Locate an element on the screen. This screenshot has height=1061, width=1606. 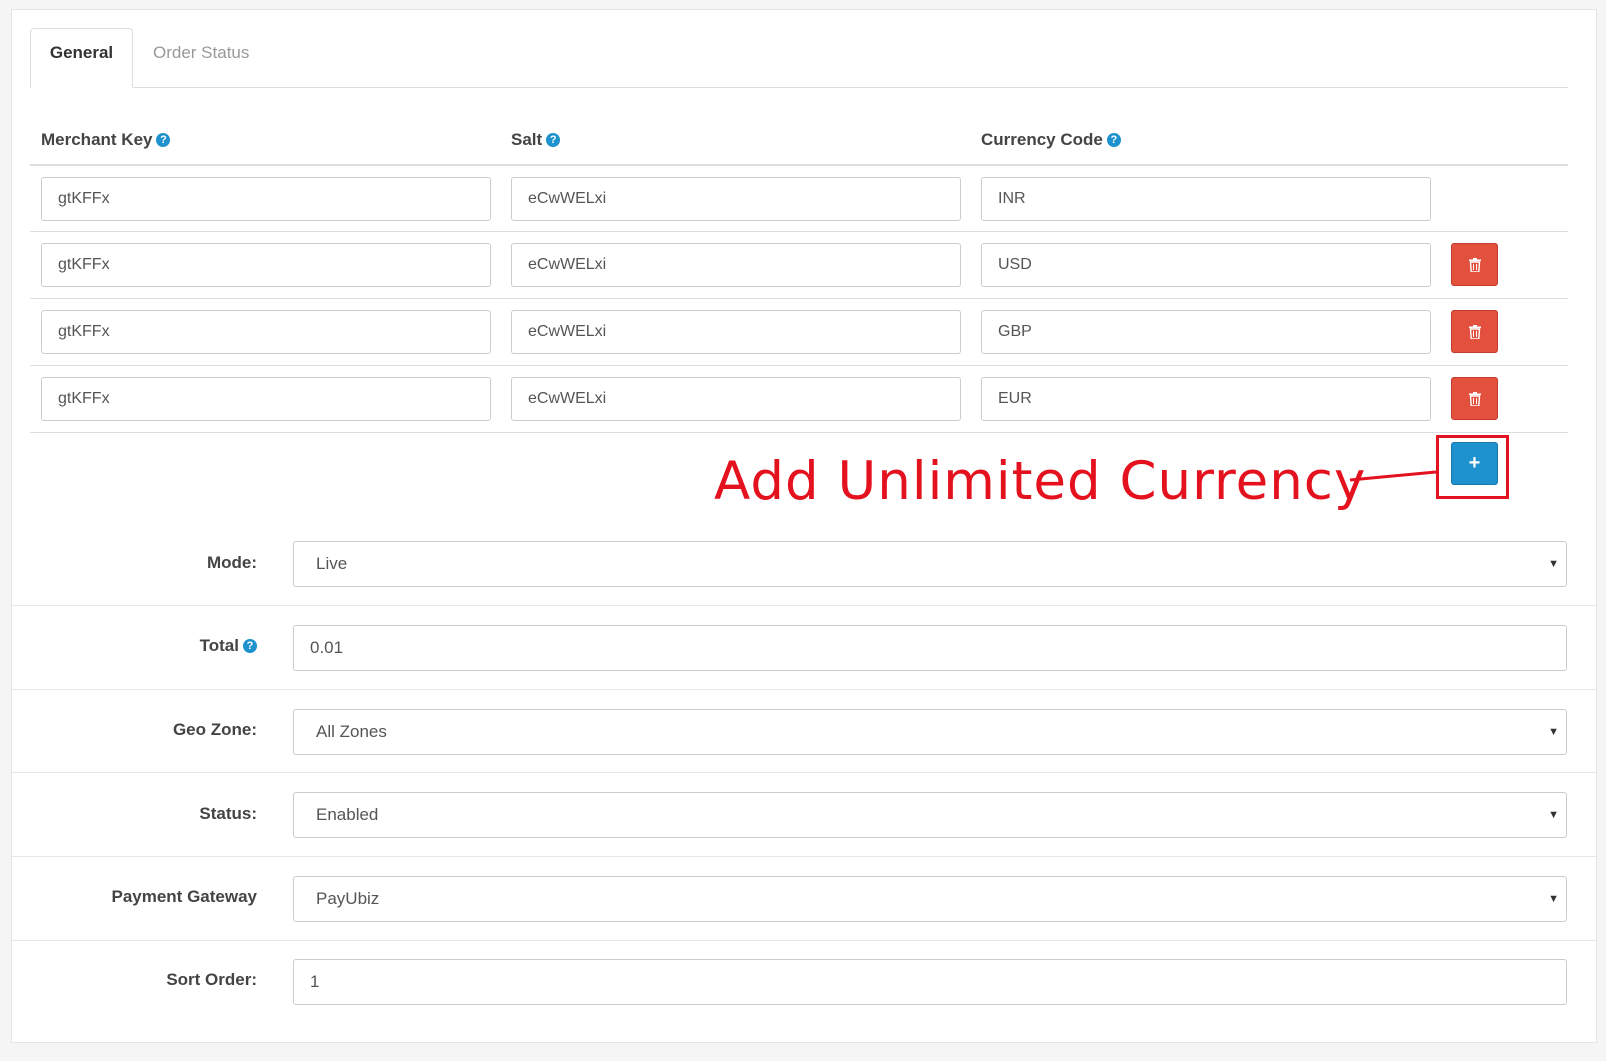
annotation-highlight-box is located at coordinates (1472, 467).